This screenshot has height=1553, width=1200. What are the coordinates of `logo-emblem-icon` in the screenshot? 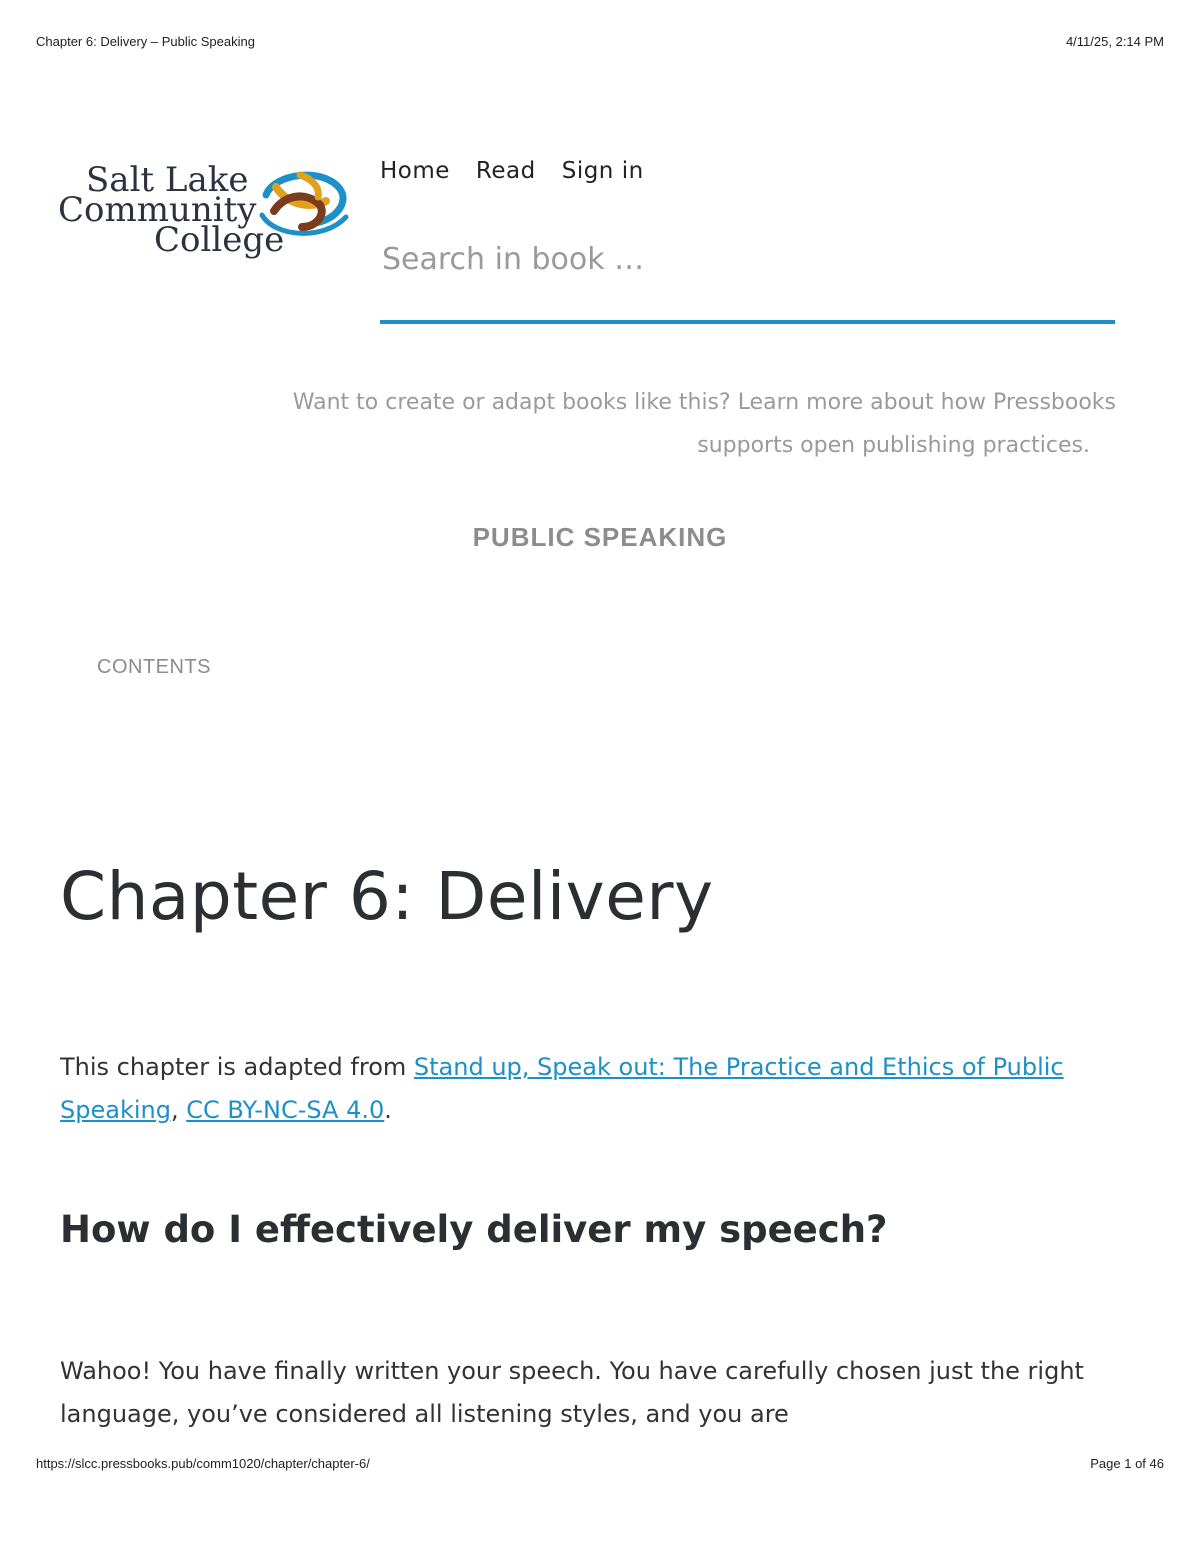 It's located at (304, 203).